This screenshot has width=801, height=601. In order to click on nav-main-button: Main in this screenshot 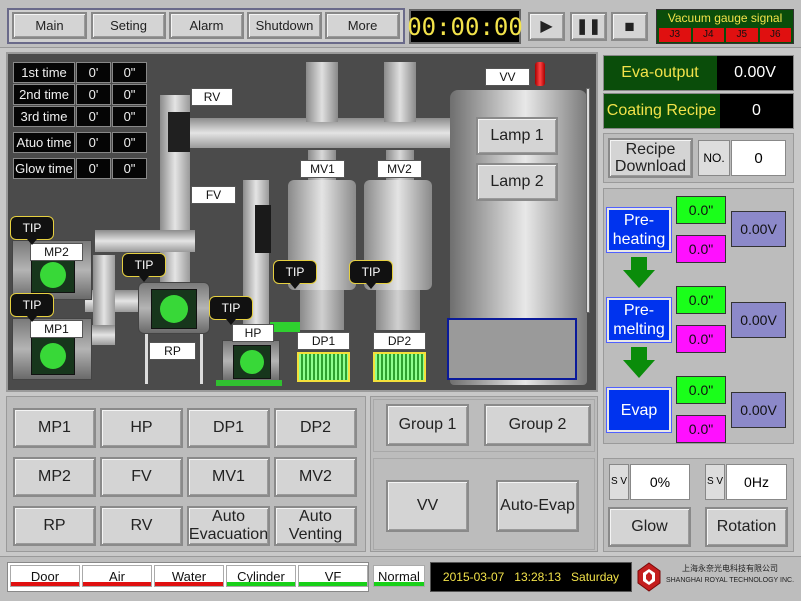, I will do `click(49, 25)`.